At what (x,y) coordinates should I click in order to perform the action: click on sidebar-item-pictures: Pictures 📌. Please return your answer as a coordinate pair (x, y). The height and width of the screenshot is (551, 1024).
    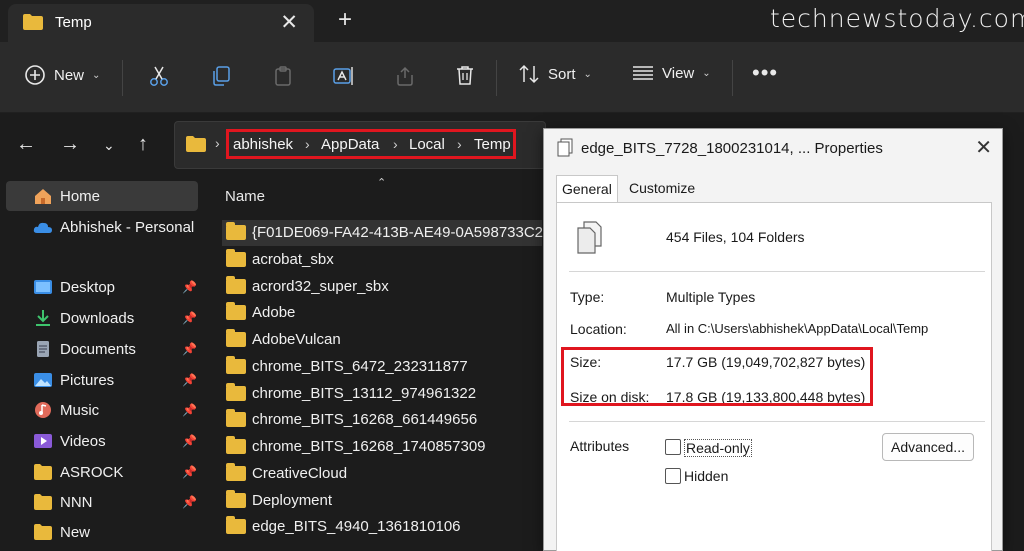
    Looking at the image, I should click on (102, 380).